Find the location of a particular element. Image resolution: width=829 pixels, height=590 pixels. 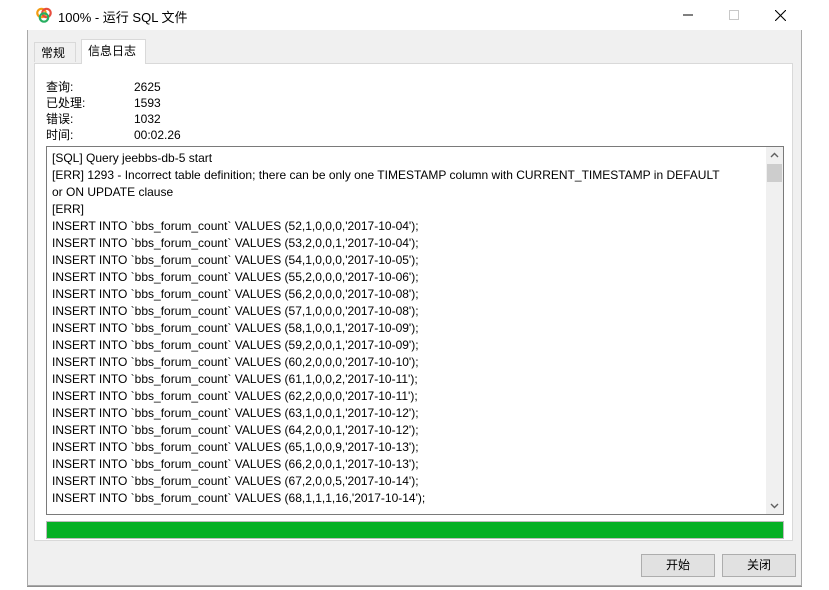

stat-processed-value: 1593 is located at coordinates (147, 103).